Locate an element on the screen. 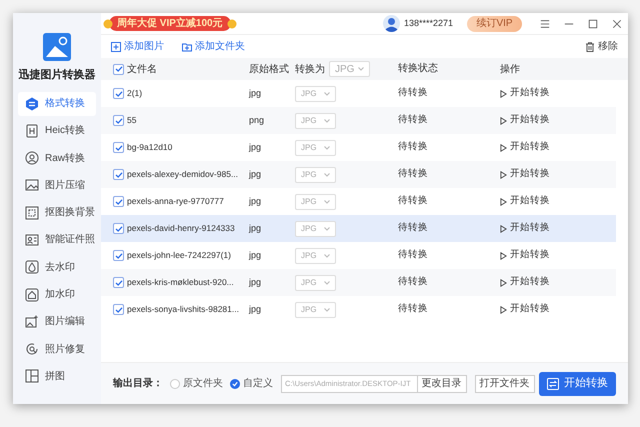 The image size is (640, 427). file-name: pexels-david-henry-9124333 is located at coordinates (181, 228).